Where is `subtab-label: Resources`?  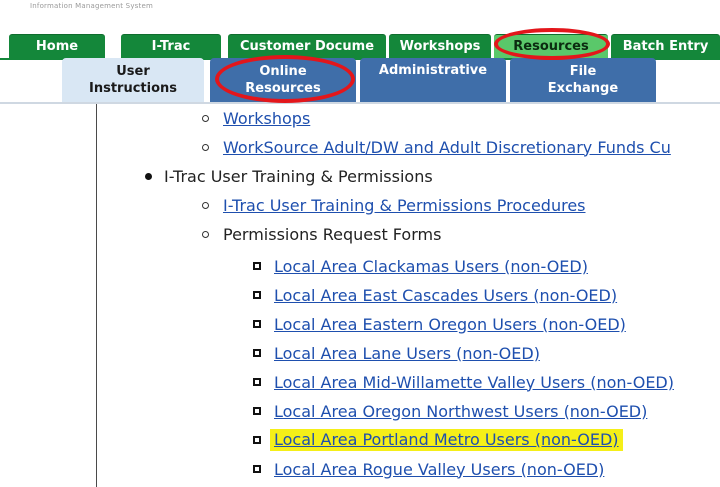 subtab-label: Resources is located at coordinates (283, 88).